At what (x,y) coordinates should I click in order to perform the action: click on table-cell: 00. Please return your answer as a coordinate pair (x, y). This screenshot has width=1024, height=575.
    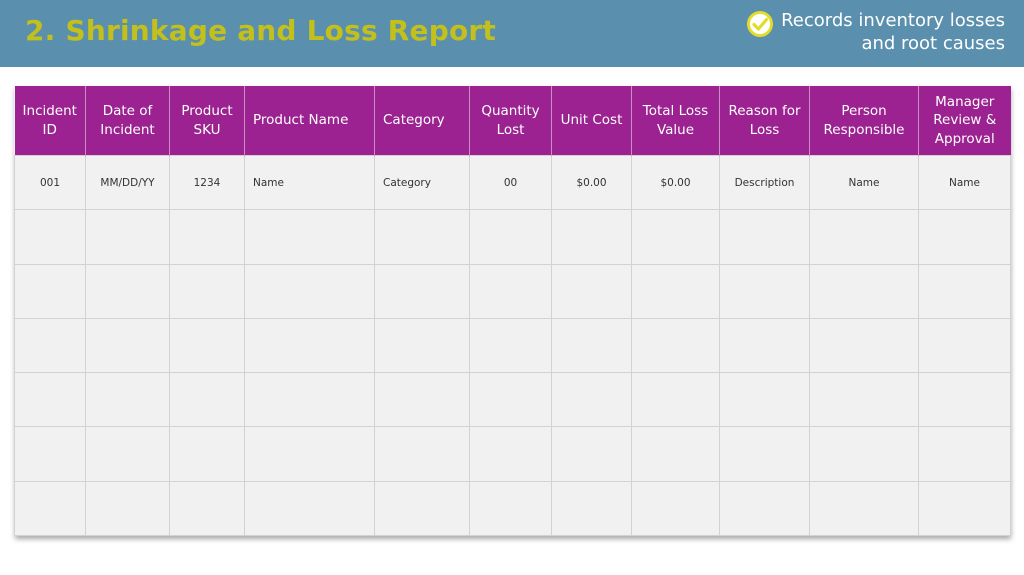
    Looking at the image, I should click on (510, 182).